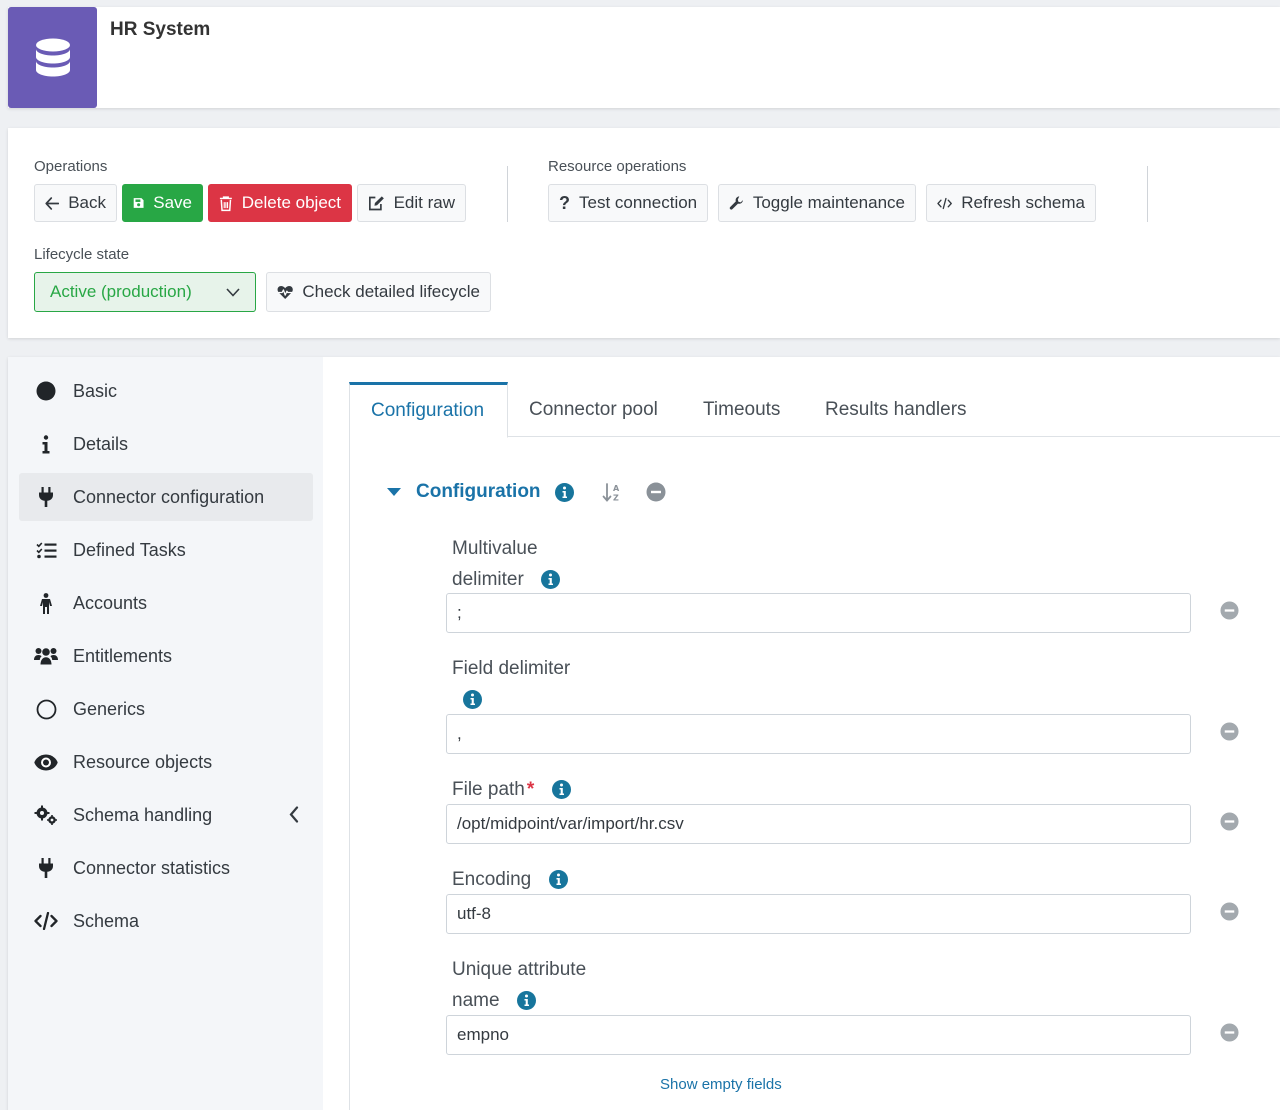 The width and height of the screenshot is (1280, 1110). What do you see at coordinates (166, 603) in the screenshot?
I see `sidebar-item-accounts: Accounts` at bounding box center [166, 603].